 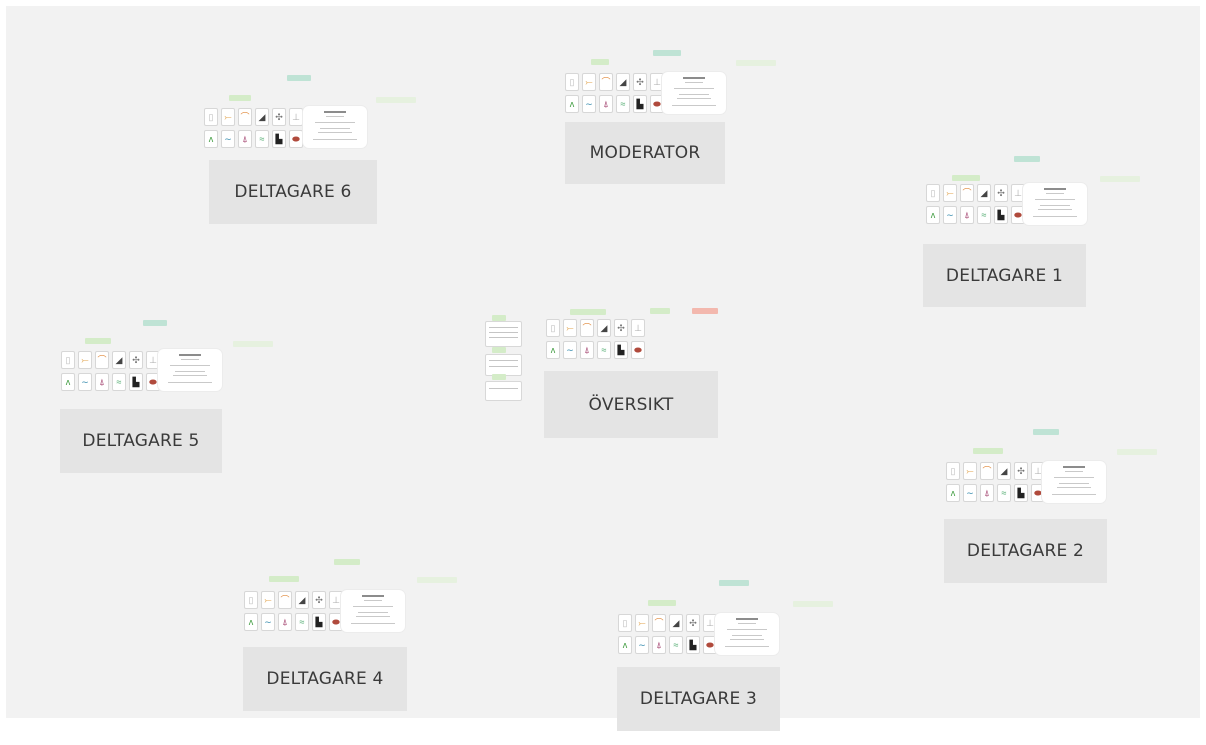 What do you see at coordinates (325, 679) in the screenshot?
I see `title-box-participant-4: DELTAGARE 4` at bounding box center [325, 679].